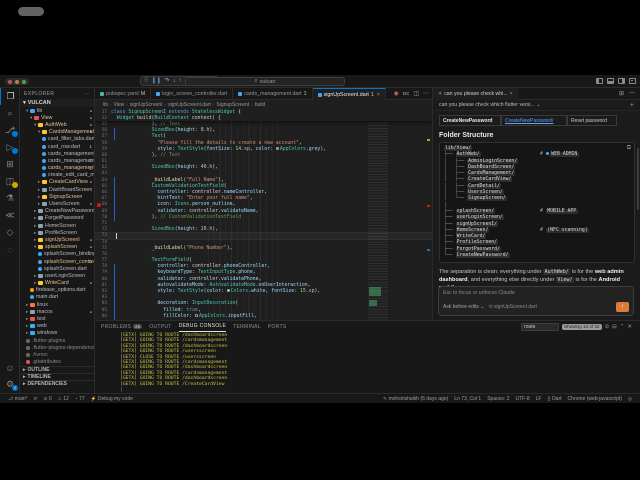 Image resolution: width=640 pixels, height=480 pixels. What do you see at coordinates (534, 120) in the screenshot?
I see `table-cell-link: CreateNewPassword/` at bounding box center [534, 120].